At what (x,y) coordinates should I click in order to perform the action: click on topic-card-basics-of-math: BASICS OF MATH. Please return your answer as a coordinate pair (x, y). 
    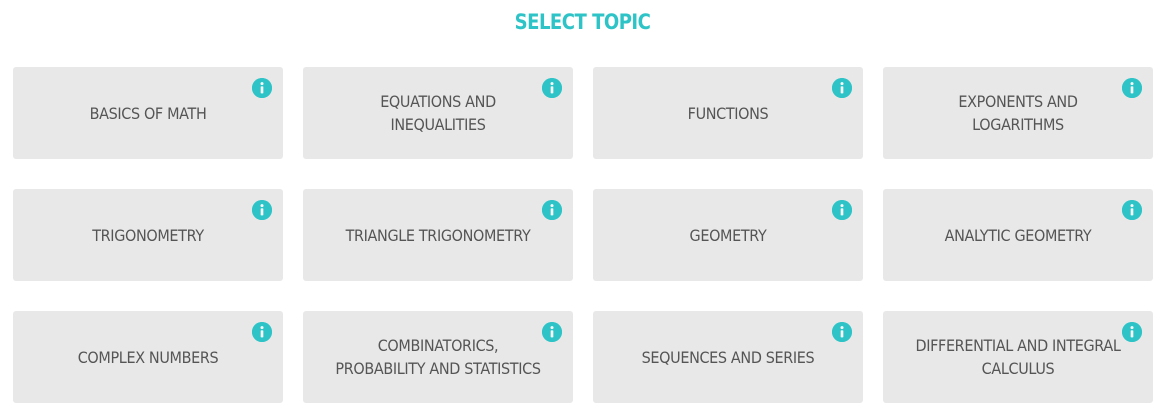
    Looking at the image, I should click on (148, 113).